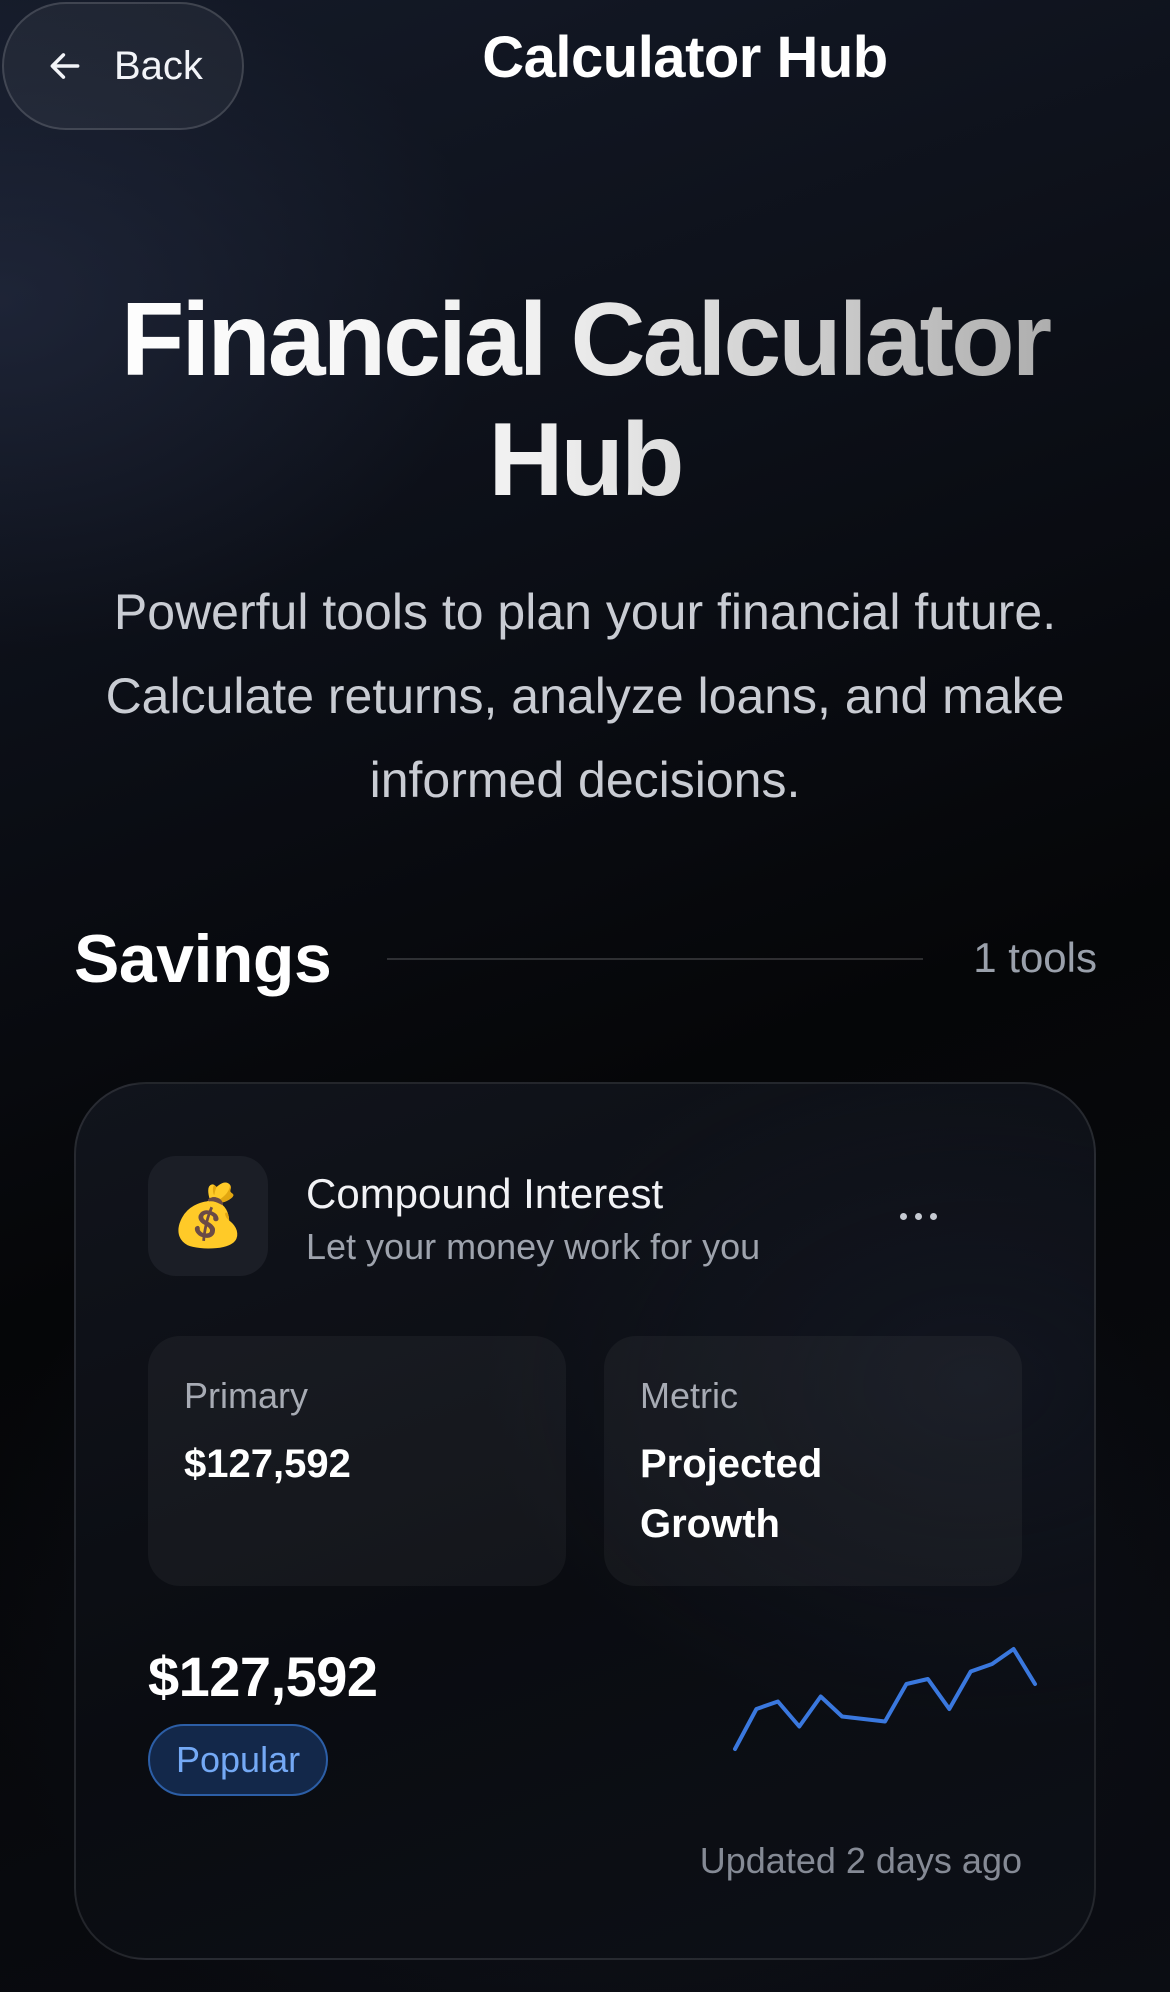 The image size is (1170, 1992). I want to click on stat-value-primary: $127,592, so click(267, 1464).